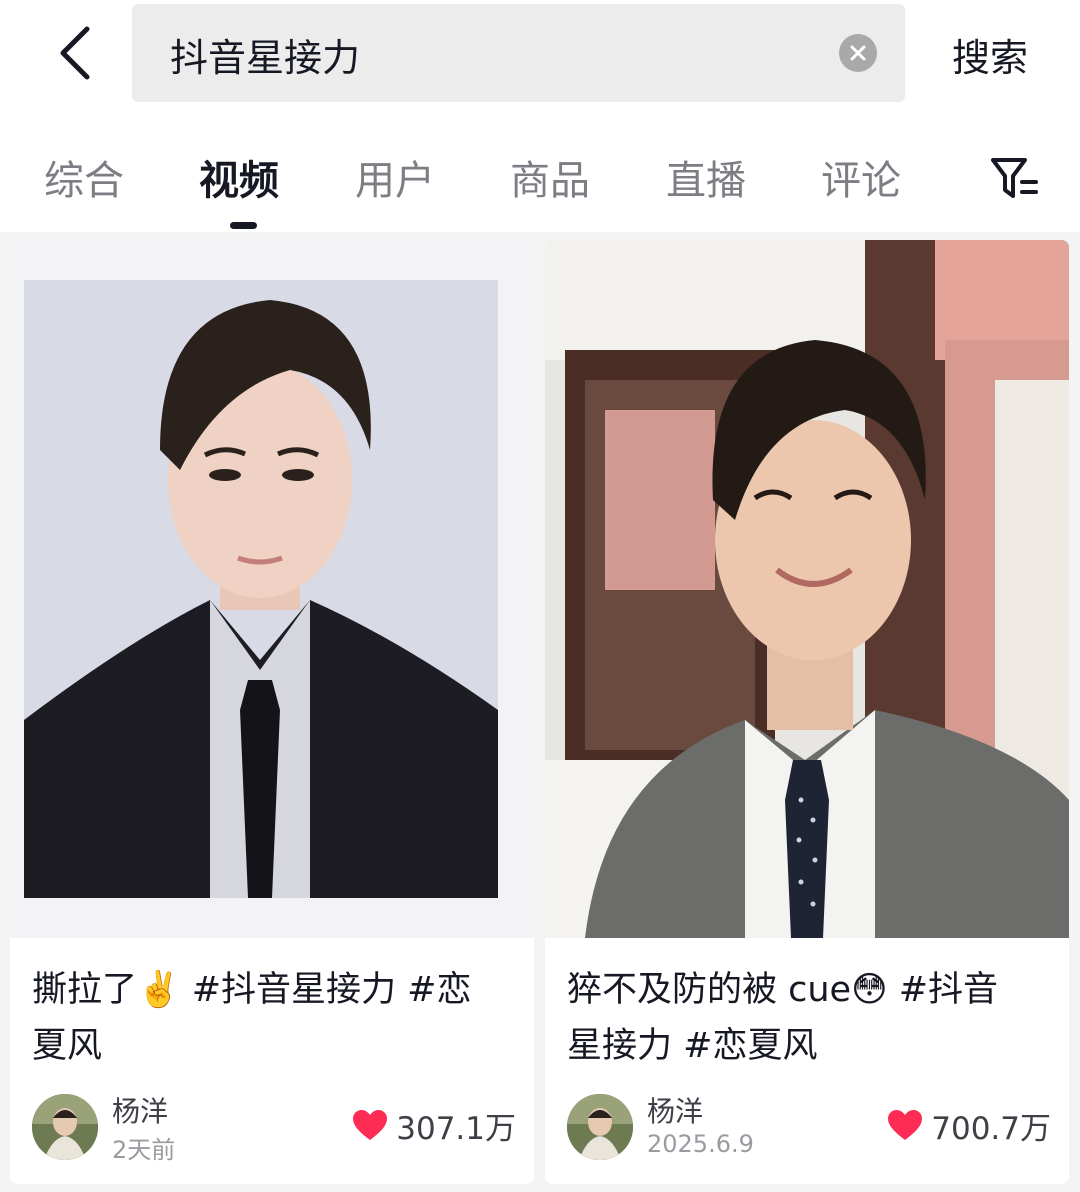 Image resolution: width=1080 pixels, height=1192 pixels. Describe the element at coordinates (861, 177) in the screenshot. I see `tab-comments: 评论` at that location.